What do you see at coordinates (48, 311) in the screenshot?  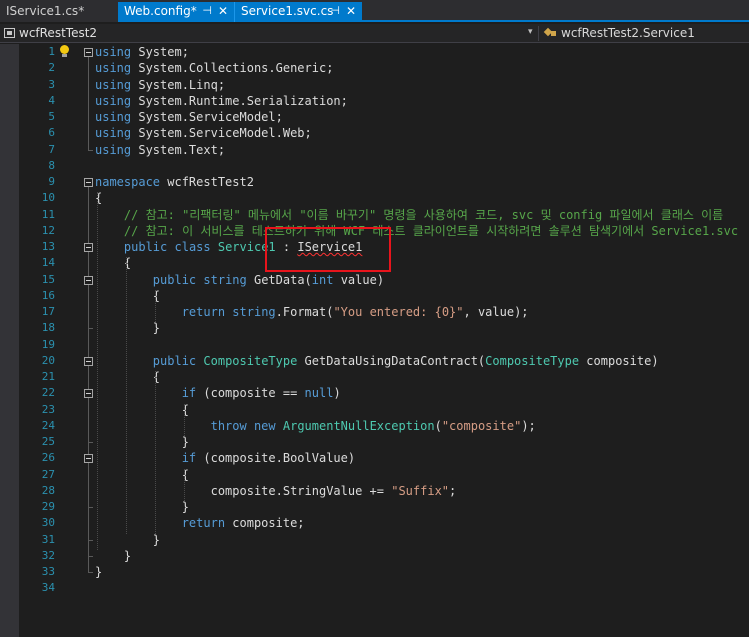 I see `line-number: 17` at bounding box center [48, 311].